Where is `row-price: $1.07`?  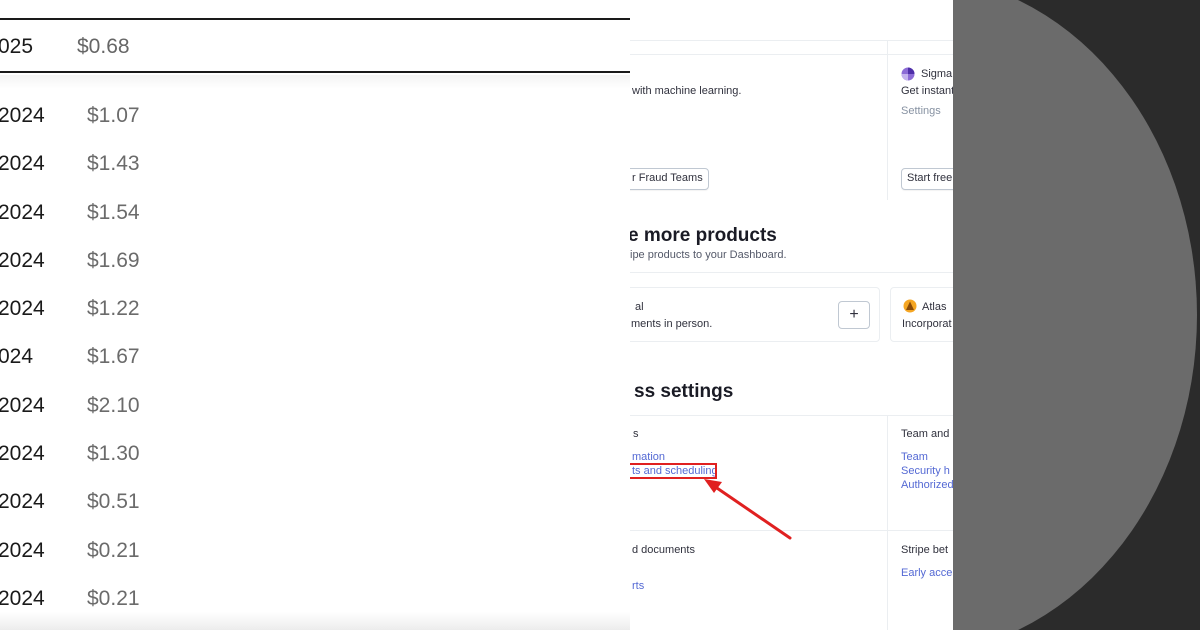
row-price: $1.07 is located at coordinates (113, 115).